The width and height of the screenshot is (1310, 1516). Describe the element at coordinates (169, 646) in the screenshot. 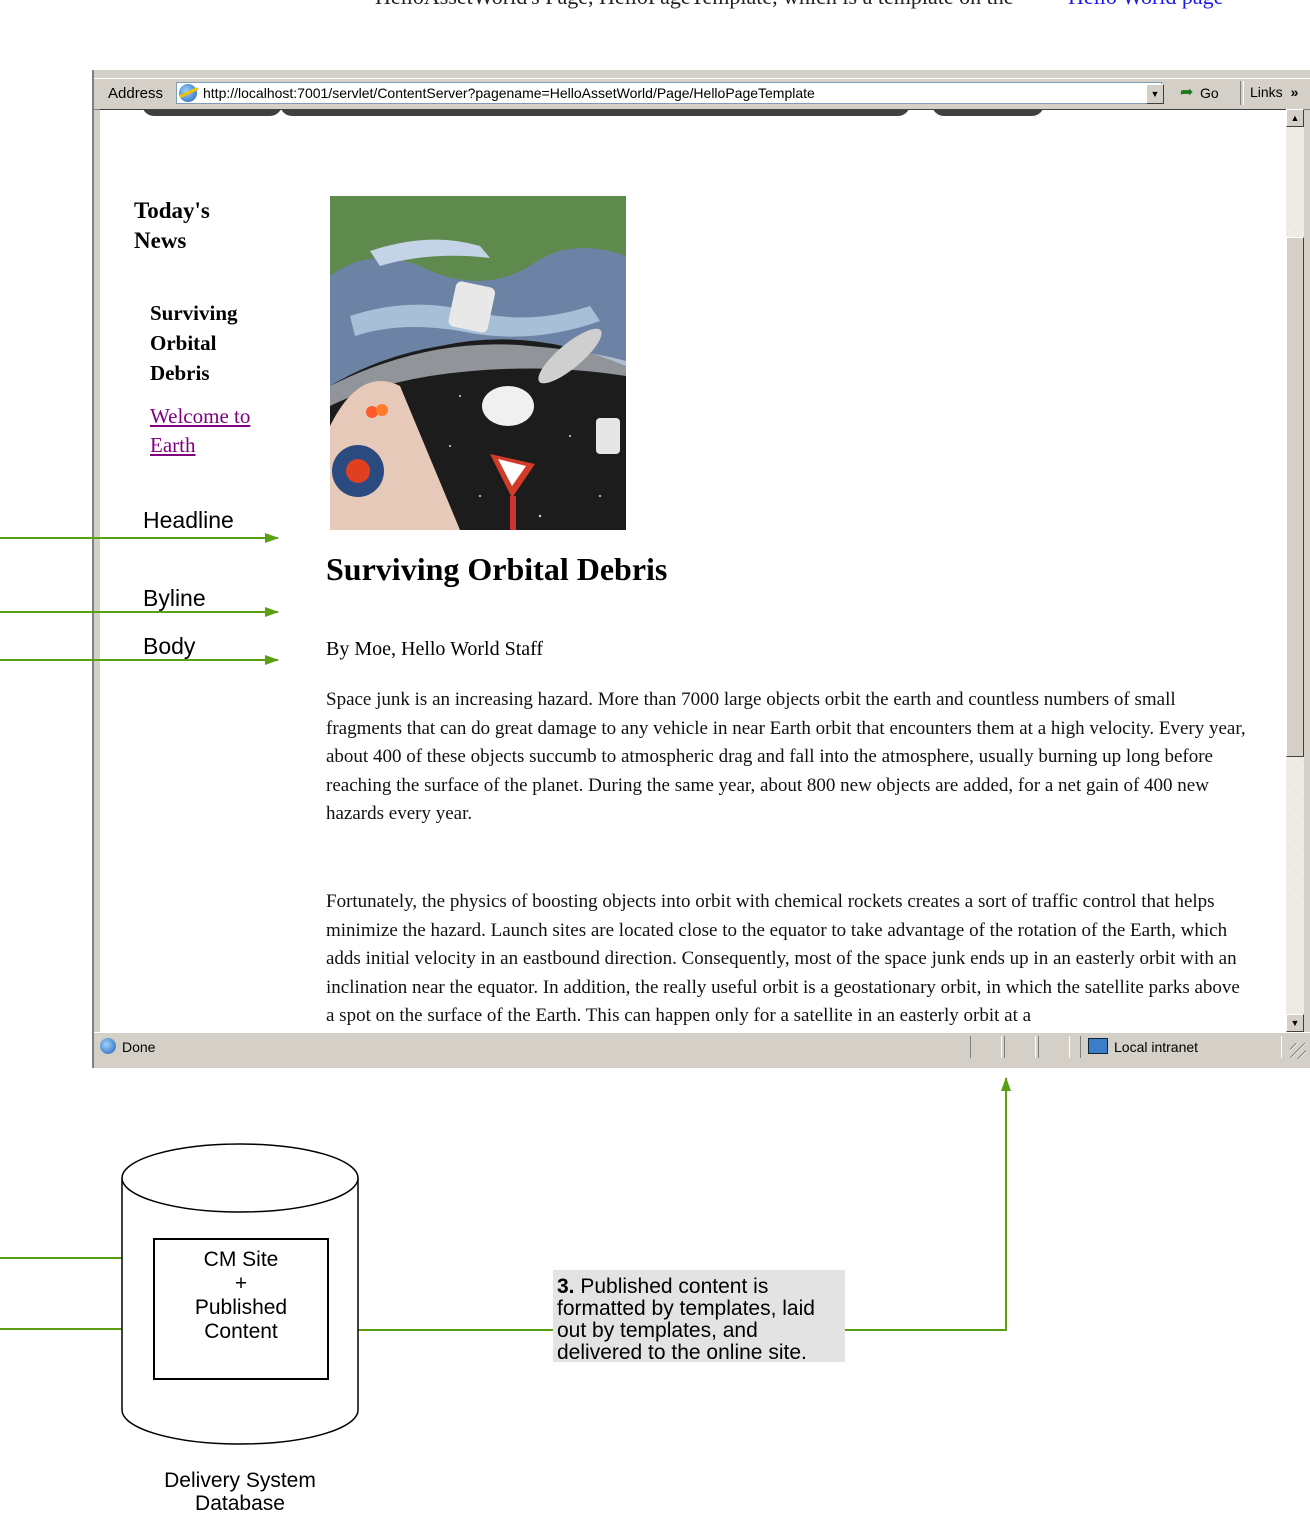

I see `body-annotation: Body` at that location.